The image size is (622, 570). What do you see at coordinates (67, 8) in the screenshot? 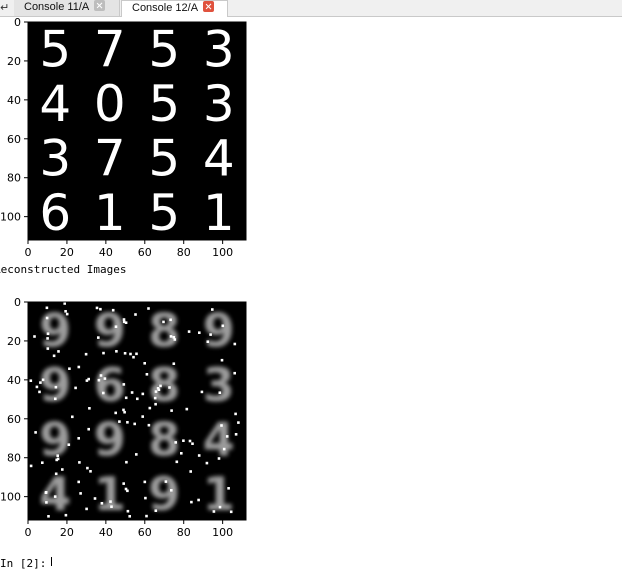
I see `tab-console-11: Console 11/A` at bounding box center [67, 8].